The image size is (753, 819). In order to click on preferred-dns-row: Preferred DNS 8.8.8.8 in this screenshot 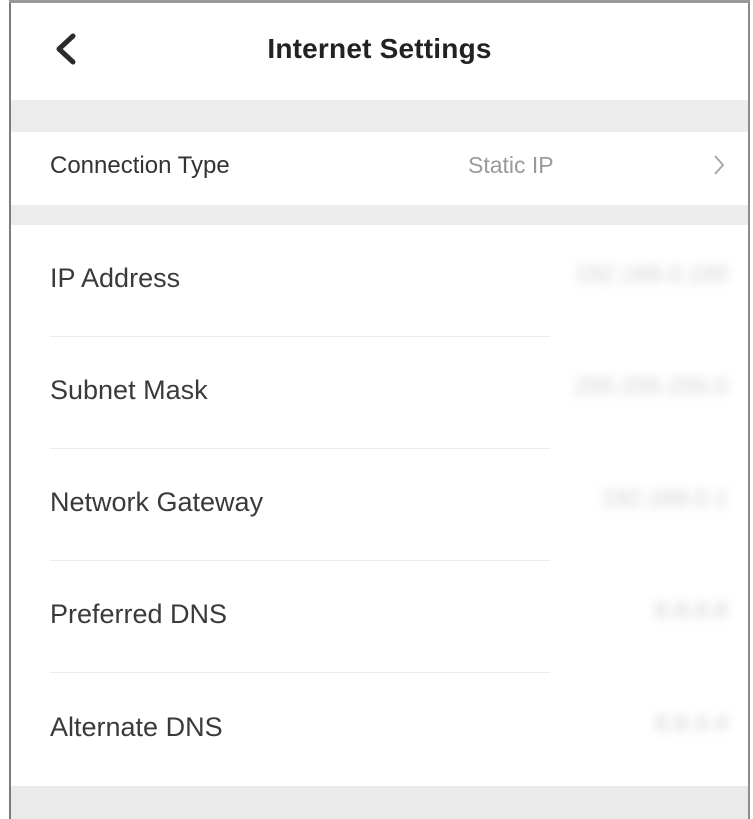, I will do `click(379, 617)`.